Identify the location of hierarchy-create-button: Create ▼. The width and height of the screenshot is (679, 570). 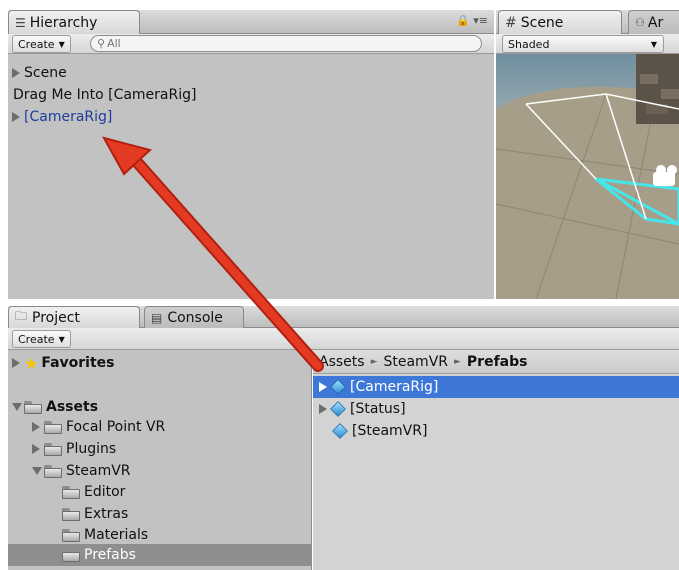
(41, 44).